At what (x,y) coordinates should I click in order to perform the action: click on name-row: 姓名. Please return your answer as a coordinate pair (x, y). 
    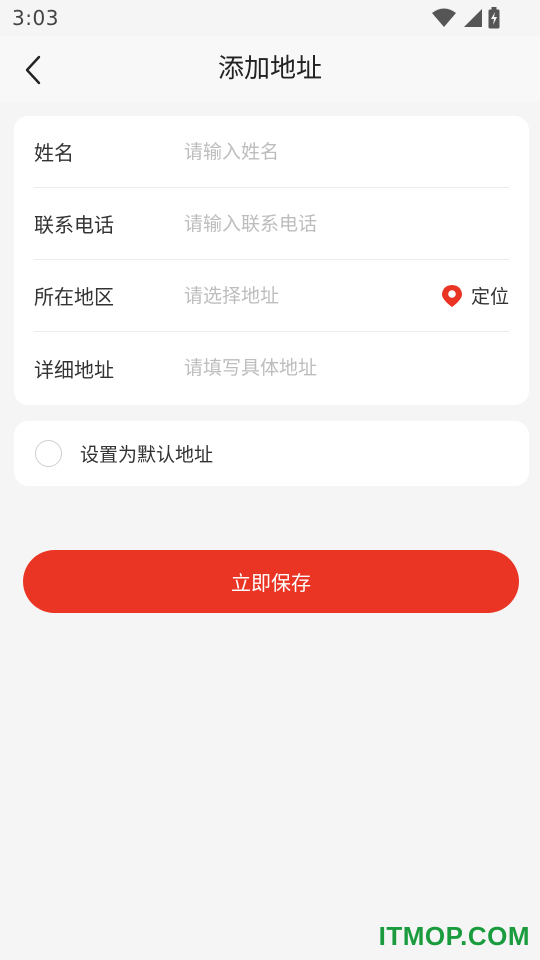
    Looking at the image, I should click on (271, 152).